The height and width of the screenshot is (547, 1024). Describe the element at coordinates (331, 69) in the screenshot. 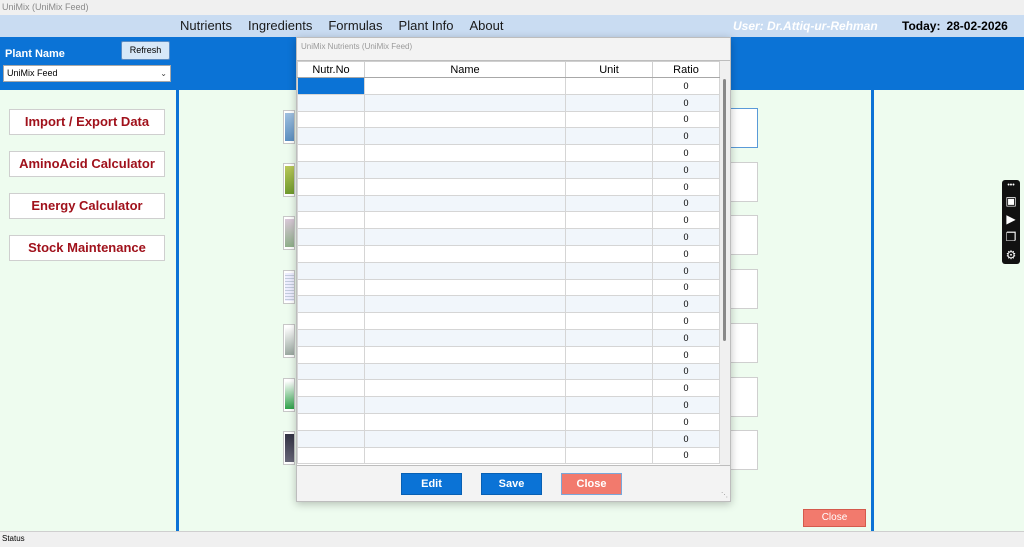

I see `col-header-nutr-no: Nutr.No` at that location.